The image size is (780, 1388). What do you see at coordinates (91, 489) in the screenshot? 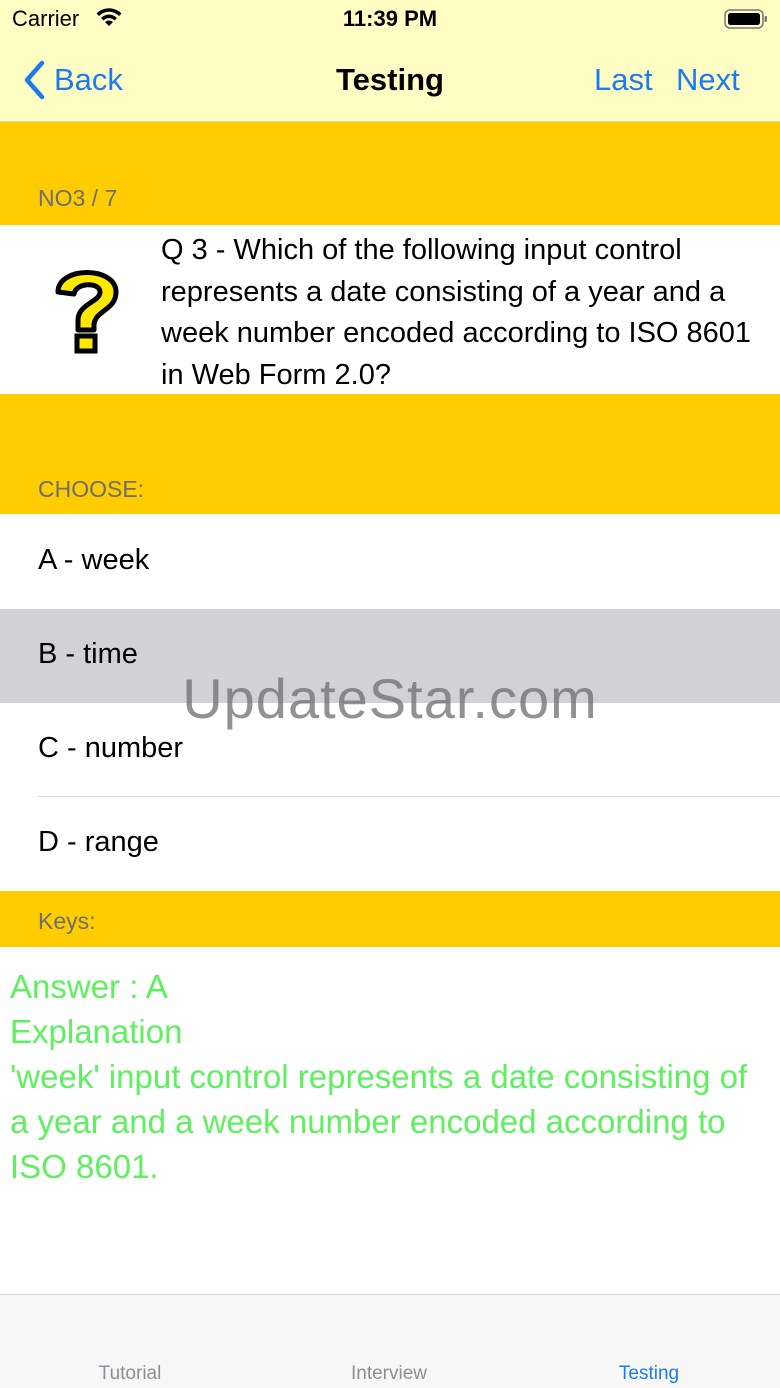
I see `choose-label: CHOOSE:` at bounding box center [91, 489].